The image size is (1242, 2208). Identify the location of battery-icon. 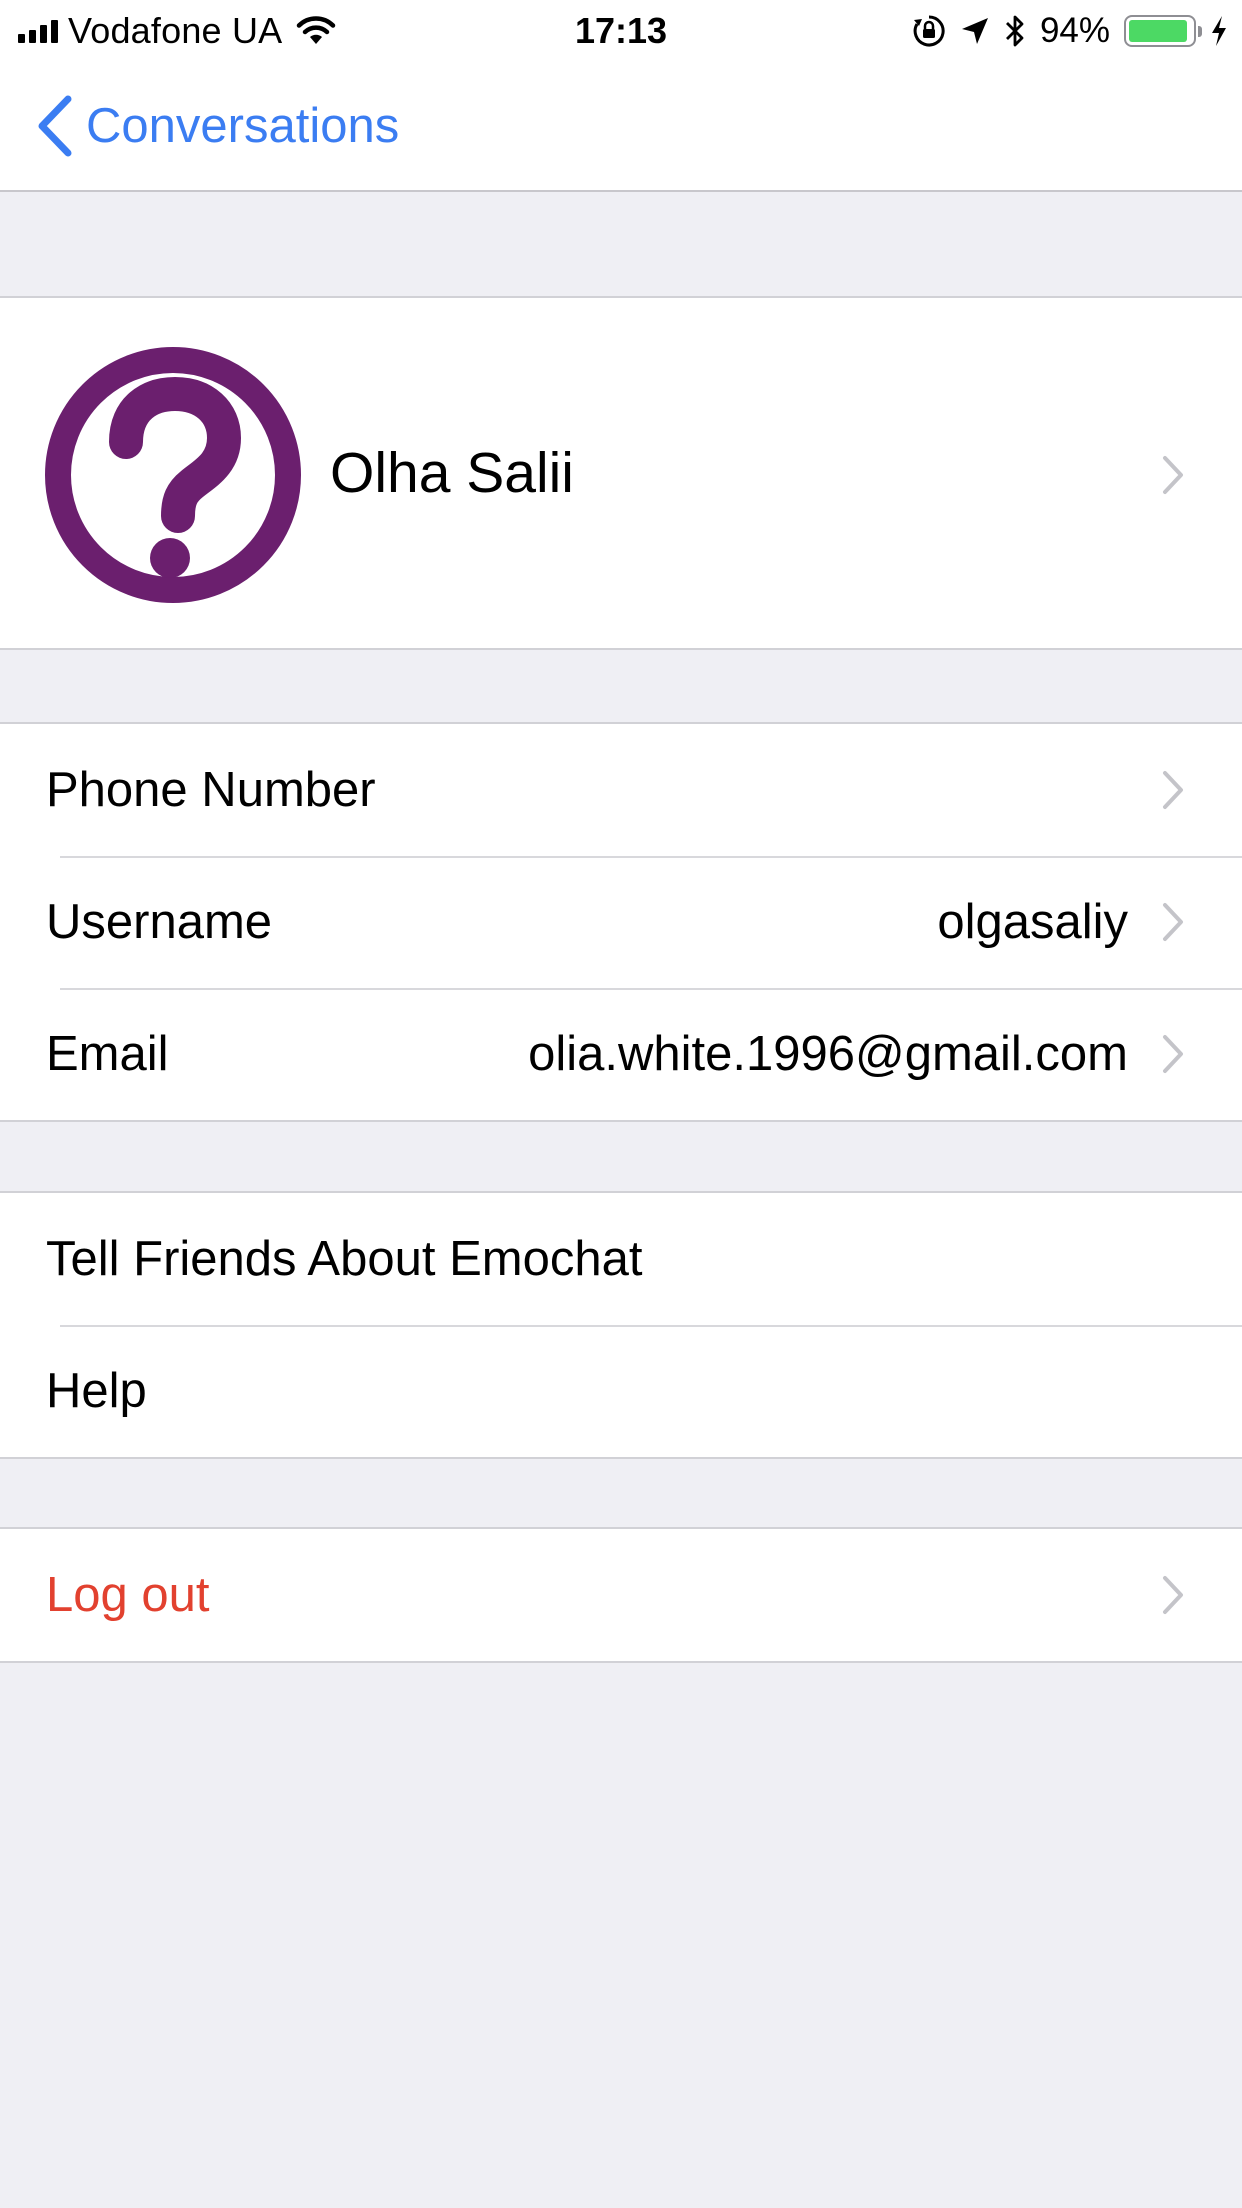
(1163, 31).